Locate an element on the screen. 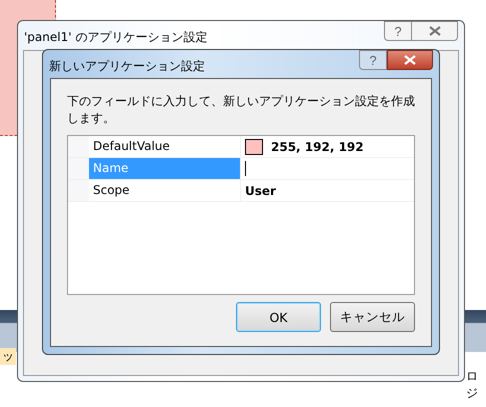 The width and height of the screenshot is (486, 407). property-name: DefaultValue is located at coordinates (165, 146).